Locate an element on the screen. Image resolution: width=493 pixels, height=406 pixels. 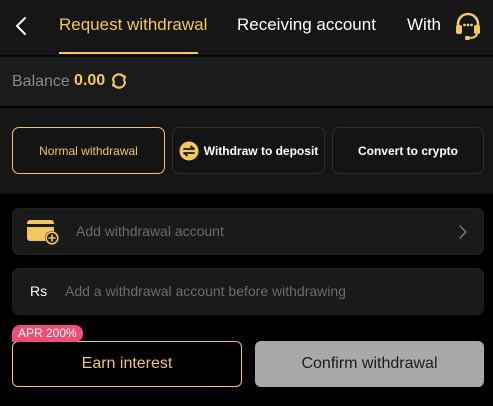
apr-badge: APR 200% is located at coordinates (47, 333).